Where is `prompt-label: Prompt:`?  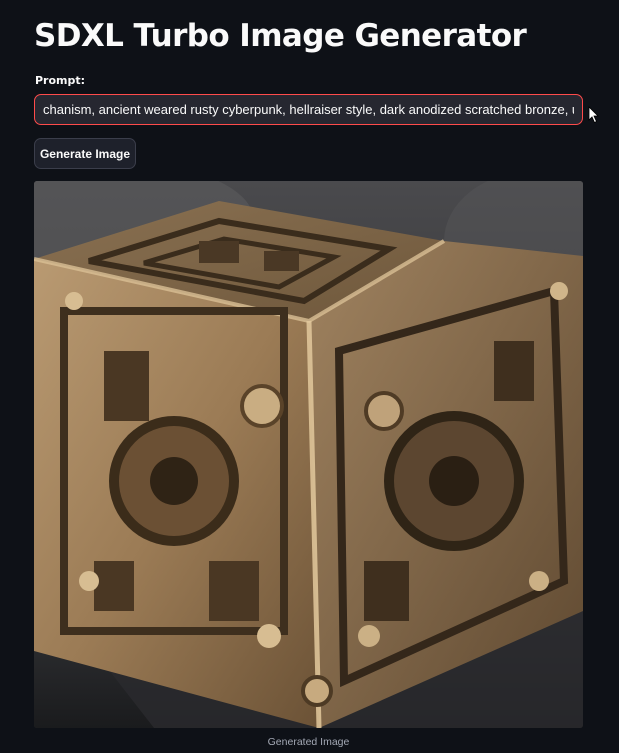
prompt-label: Prompt: is located at coordinates (60, 80).